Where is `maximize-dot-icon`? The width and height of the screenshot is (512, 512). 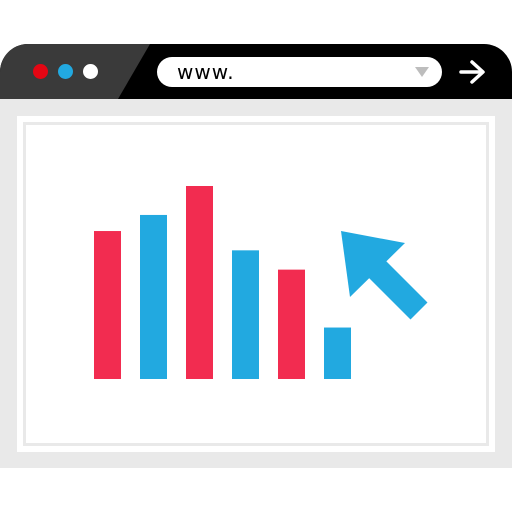
maximize-dot-icon is located at coordinates (90, 71).